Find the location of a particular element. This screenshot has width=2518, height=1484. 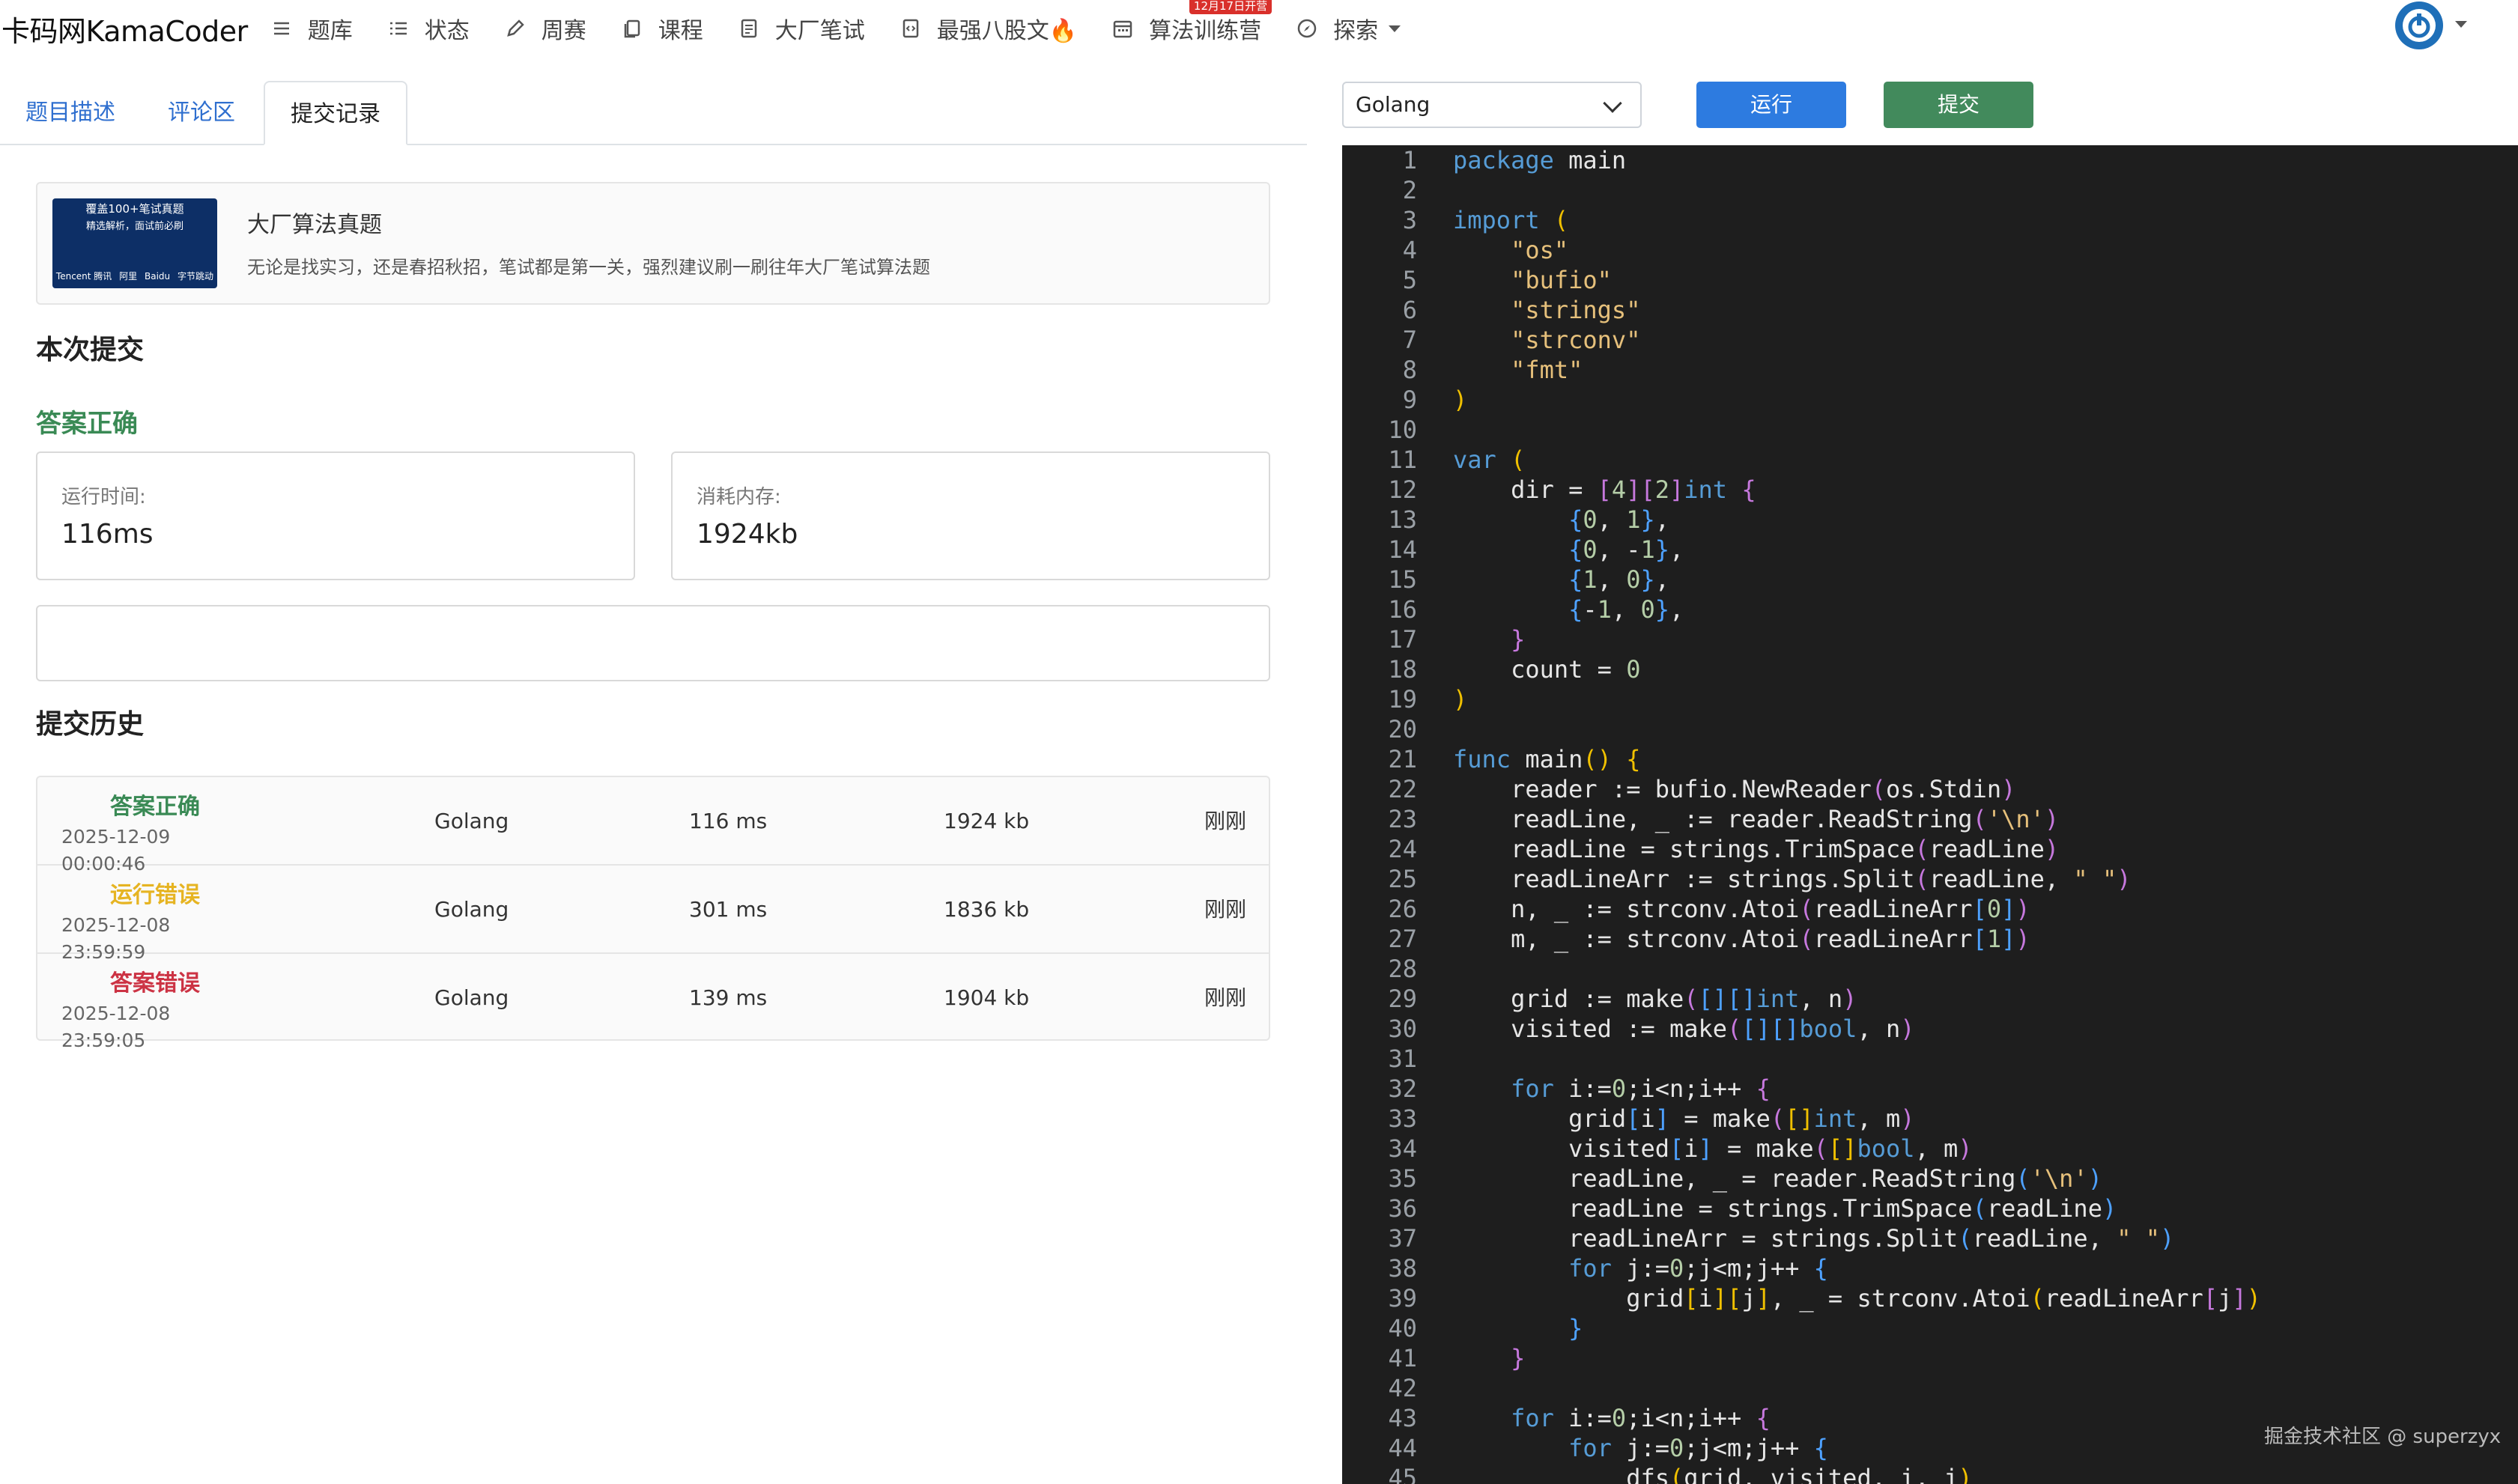

line-number: 38 is located at coordinates (1402, 1268).